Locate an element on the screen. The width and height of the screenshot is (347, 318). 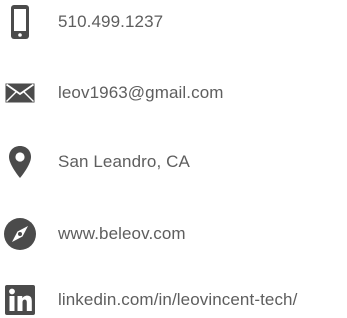
contact-item-linkedin: linkedin.com/in/leovincent-tech/ is located at coordinates (173, 300).